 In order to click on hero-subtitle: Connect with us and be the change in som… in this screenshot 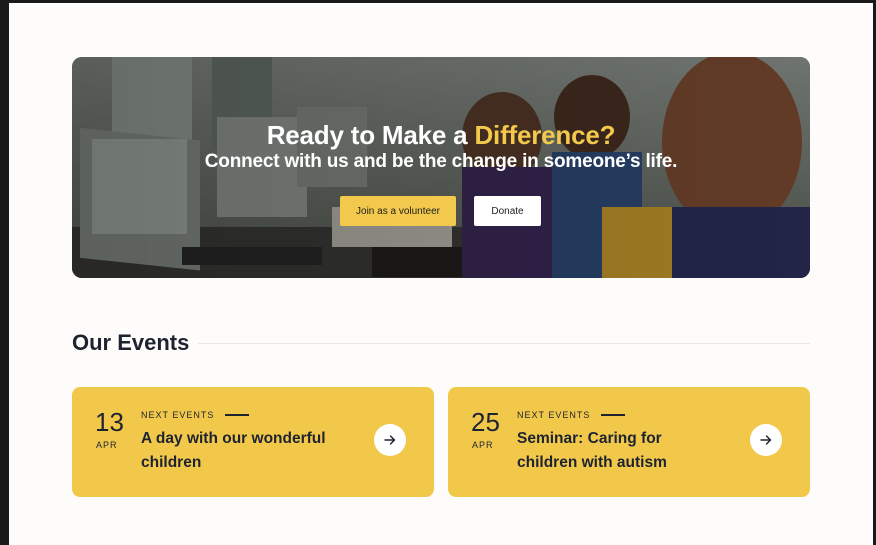, I will do `click(441, 161)`.